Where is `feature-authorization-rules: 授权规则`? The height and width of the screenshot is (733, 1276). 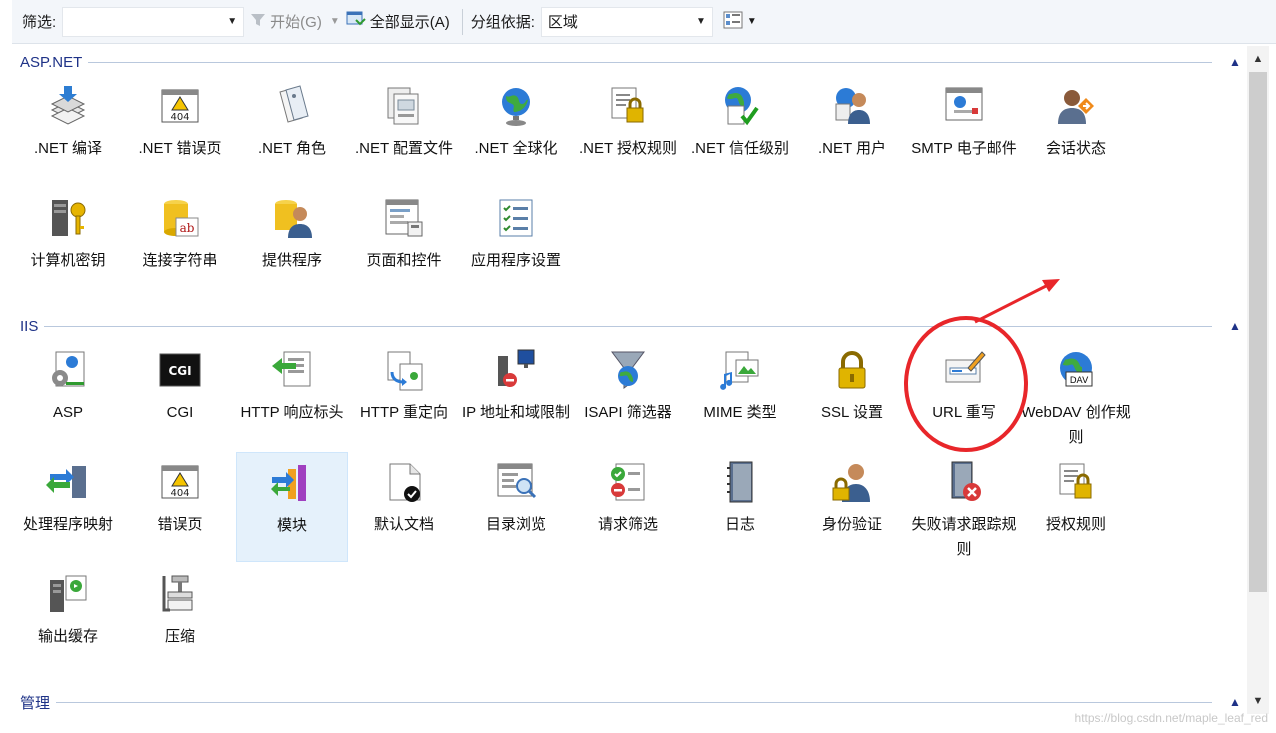
feature-authorization-rules: 授权规则 is located at coordinates (1076, 507).